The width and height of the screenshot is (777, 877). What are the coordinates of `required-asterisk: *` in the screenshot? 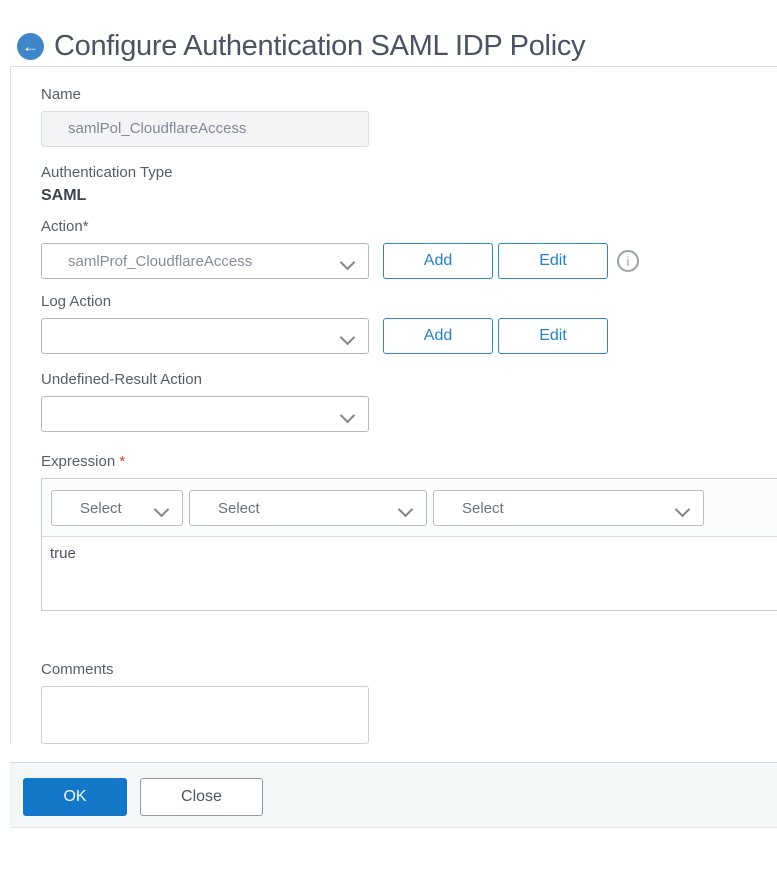 It's located at (122, 461).